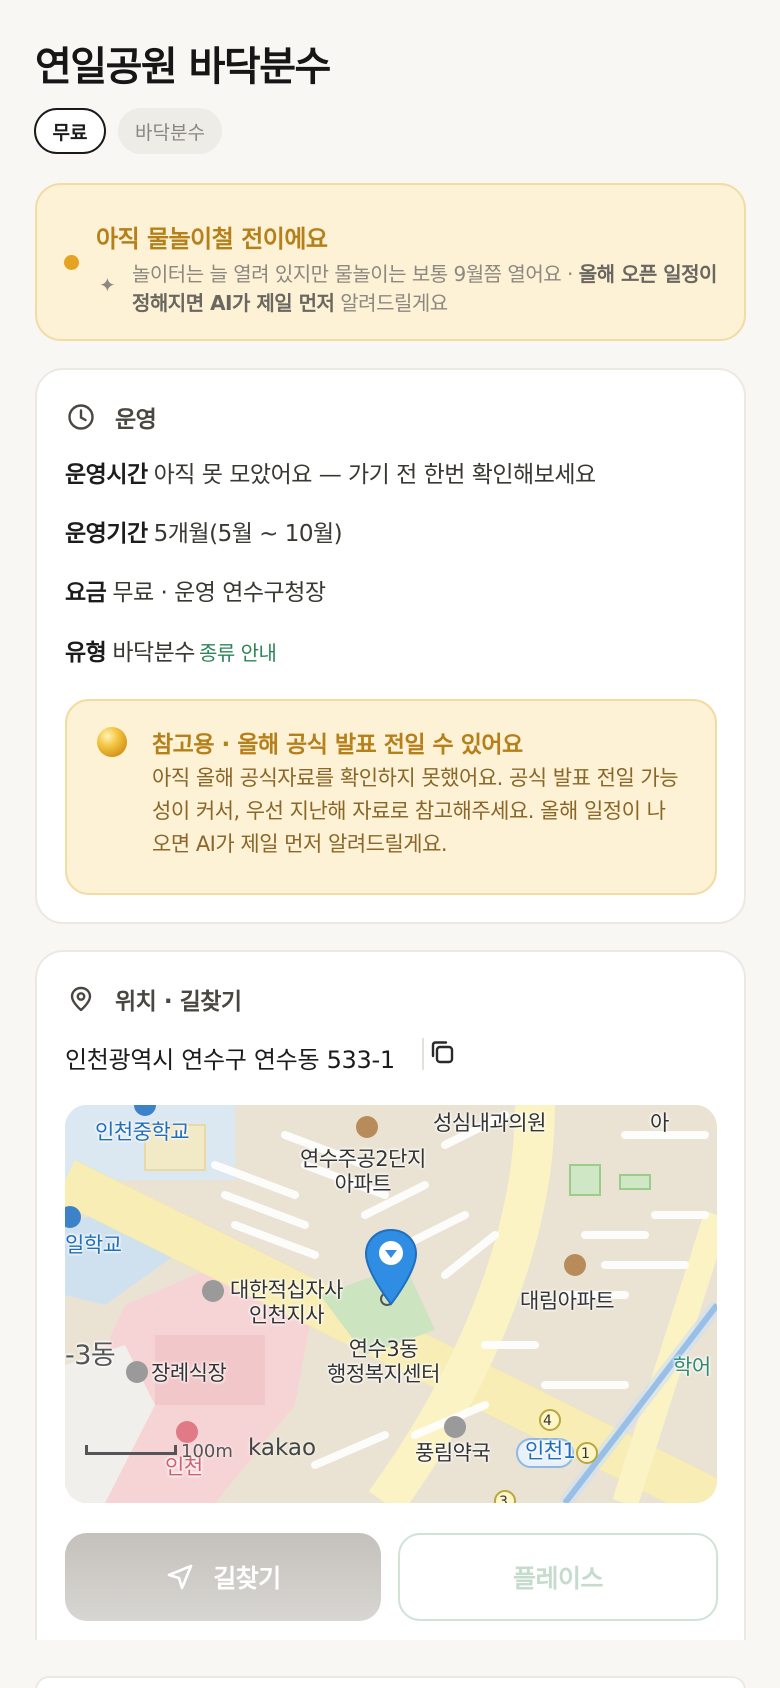 This screenshot has height=1688, width=780. Describe the element at coordinates (86, 593) in the screenshot. I see `fee-key: 요금` at that location.